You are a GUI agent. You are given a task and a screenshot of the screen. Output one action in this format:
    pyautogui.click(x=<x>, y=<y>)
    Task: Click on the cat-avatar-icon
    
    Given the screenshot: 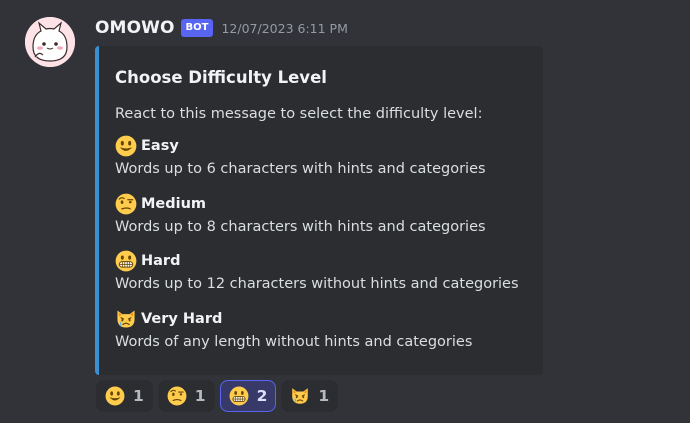 What is the action you would take?
    pyautogui.click(x=50, y=42)
    